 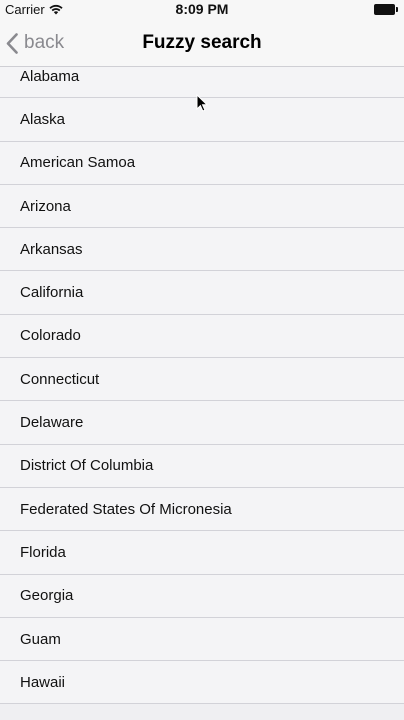 I want to click on list-item: Colorado, so click(x=202, y=337).